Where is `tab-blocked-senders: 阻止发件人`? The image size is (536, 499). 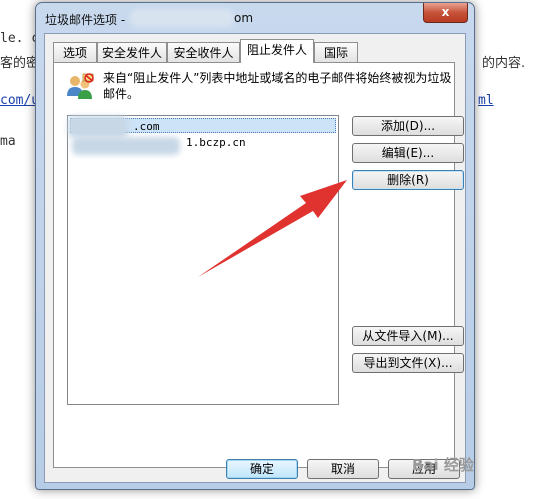 tab-blocked-senders: 阻止发件人 is located at coordinates (277, 51).